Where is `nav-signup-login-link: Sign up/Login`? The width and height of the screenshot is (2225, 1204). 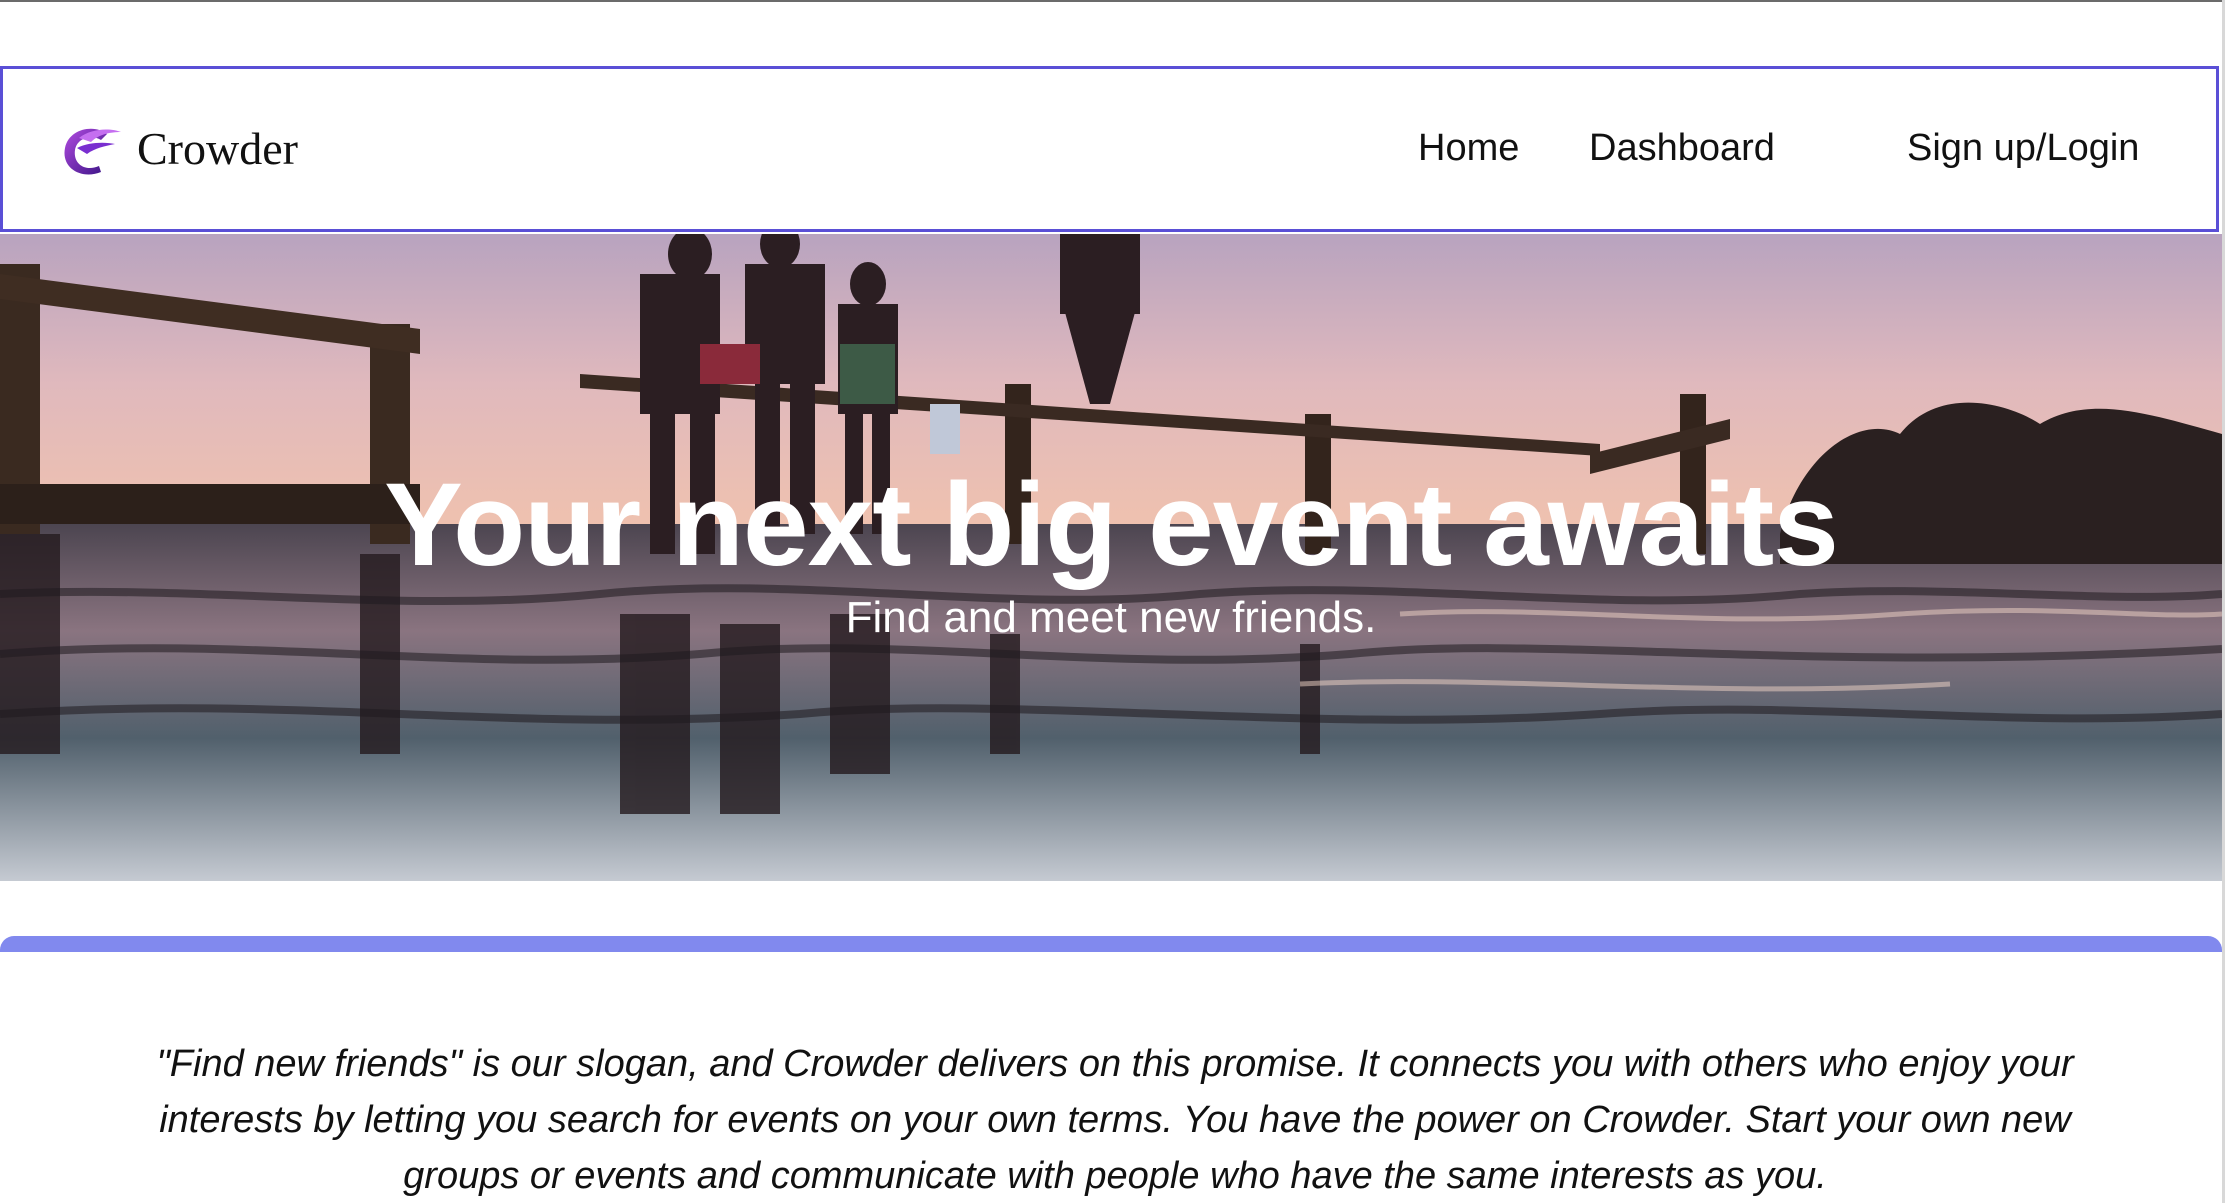 nav-signup-login-link: Sign up/Login is located at coordinates (2023, 148).